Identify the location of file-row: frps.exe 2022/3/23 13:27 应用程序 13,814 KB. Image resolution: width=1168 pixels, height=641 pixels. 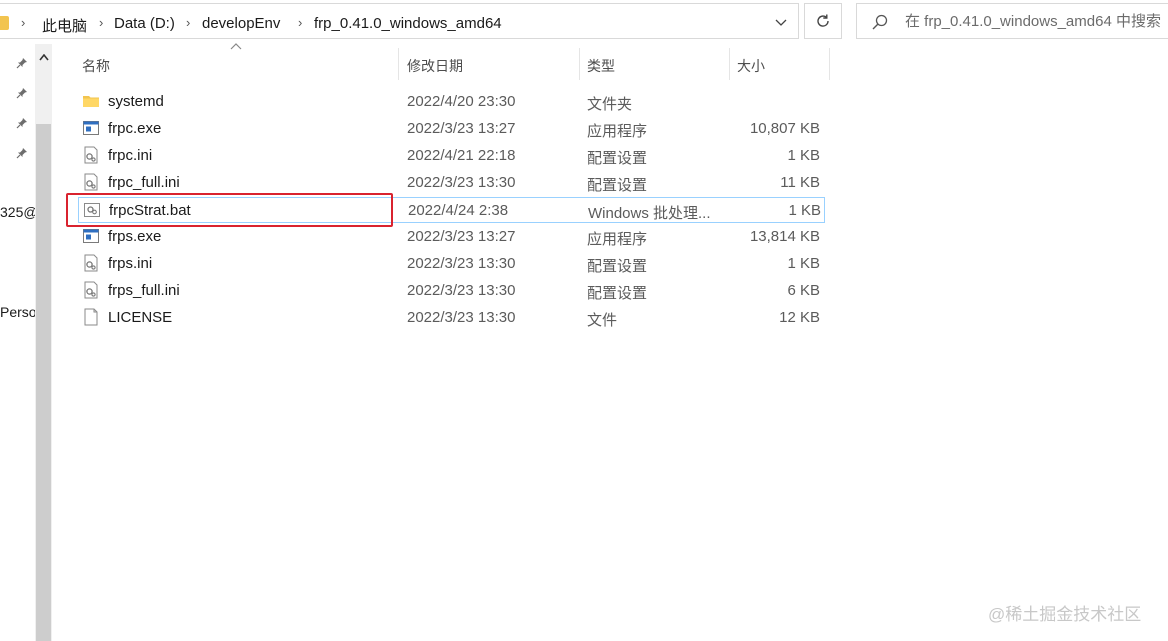
(451, 237).